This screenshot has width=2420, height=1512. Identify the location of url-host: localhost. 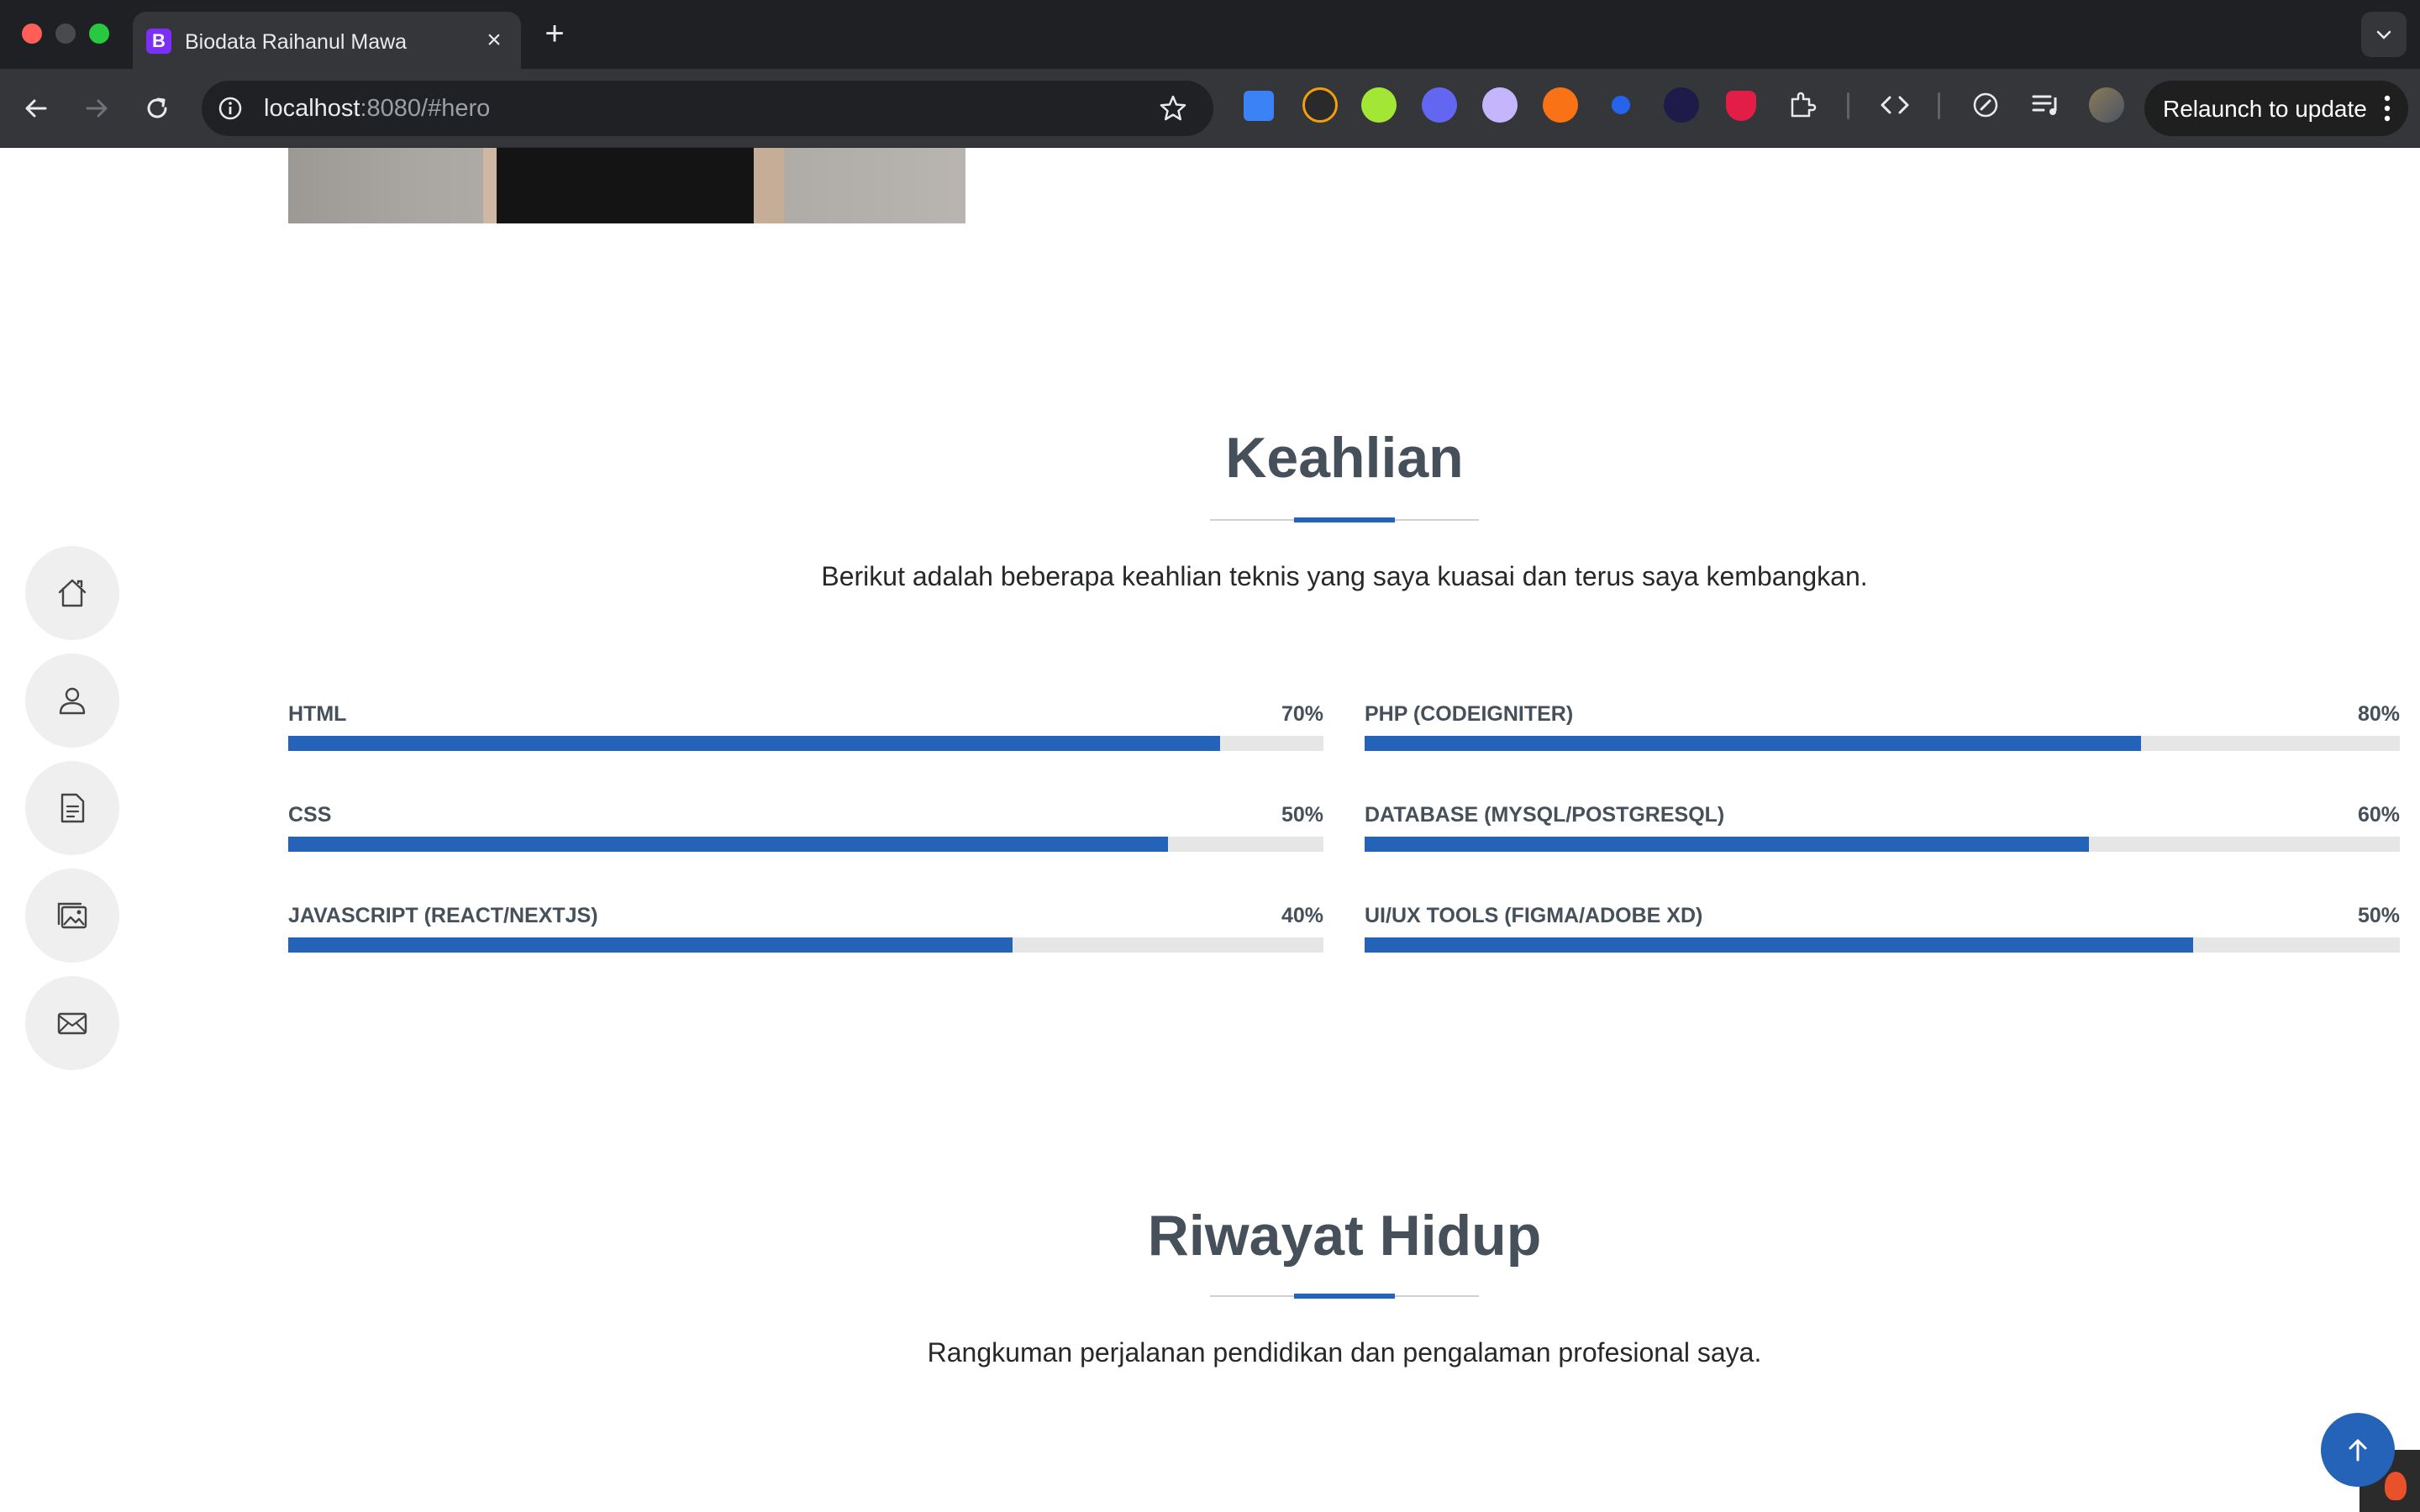
(312, 108).